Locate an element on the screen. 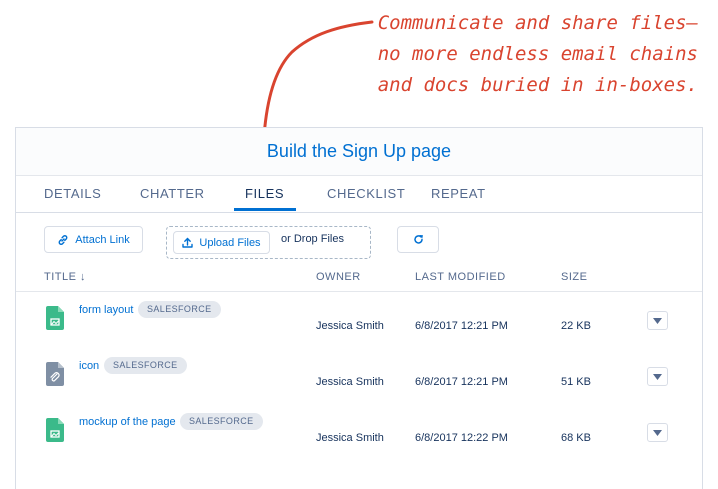 The image size is (718, 489). tab-details: DETAILS is located at coordinates (72, 193).